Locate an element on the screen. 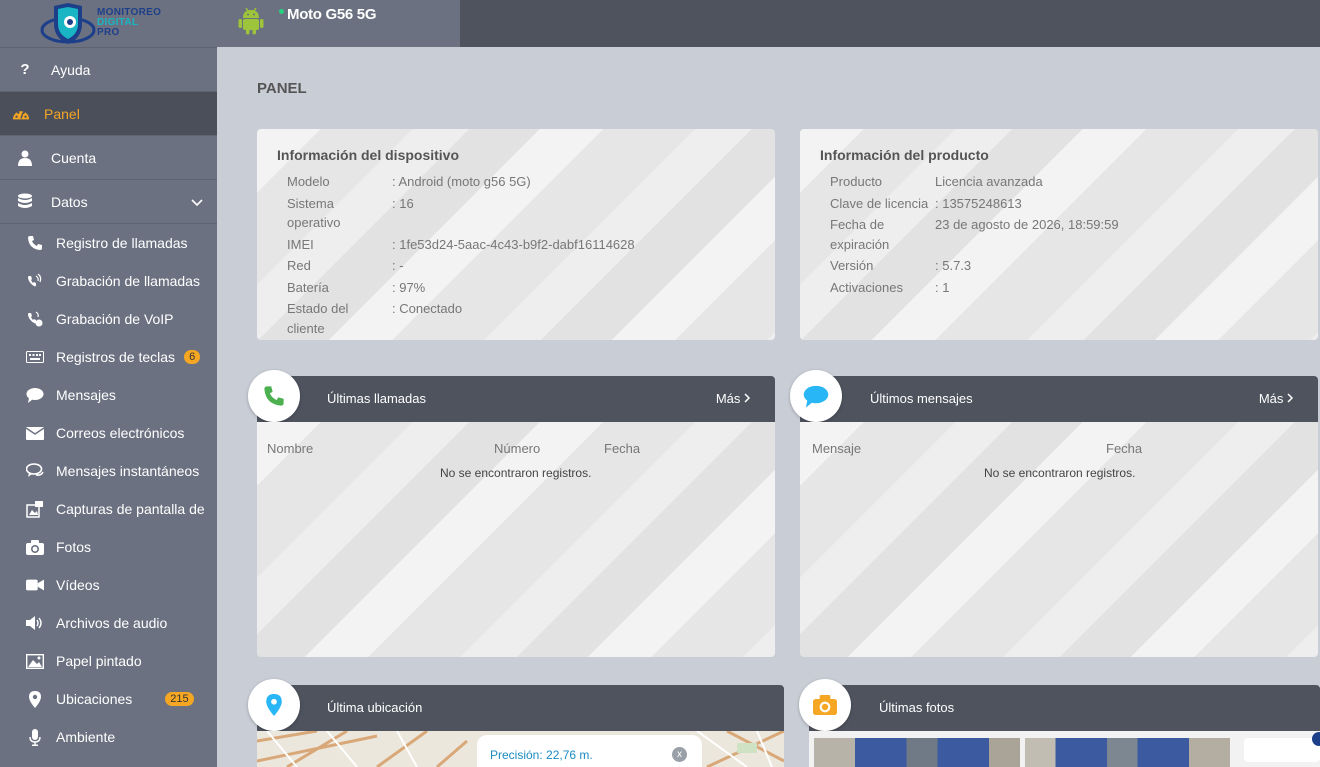  screenshot-icon is located at coordinates (35, 509).